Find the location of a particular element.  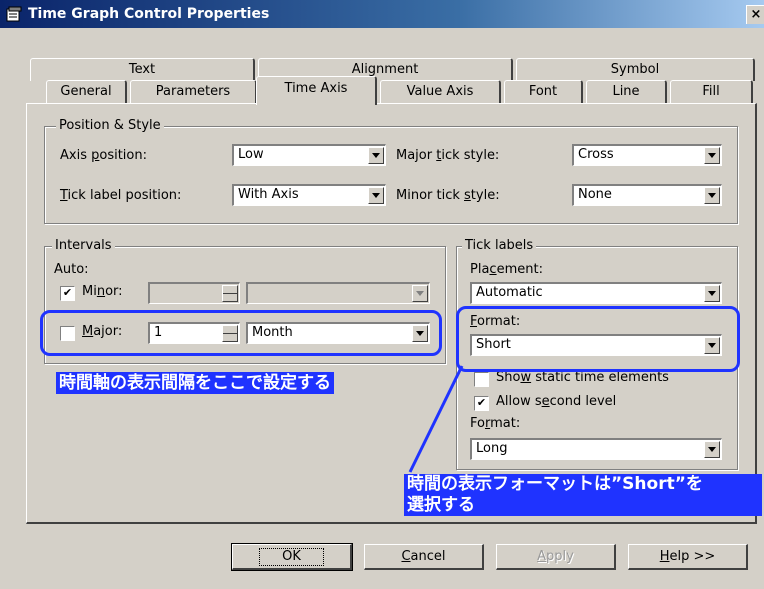

format-annotation-line2: 選択する is located at coordinates (441, 505).